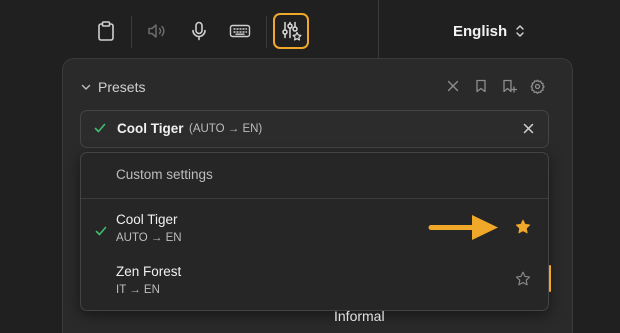  What do you see at coordinates (520, 31) in the screenshot?
I see `chevron-up-down-icon` at bounding box center [520, 31].